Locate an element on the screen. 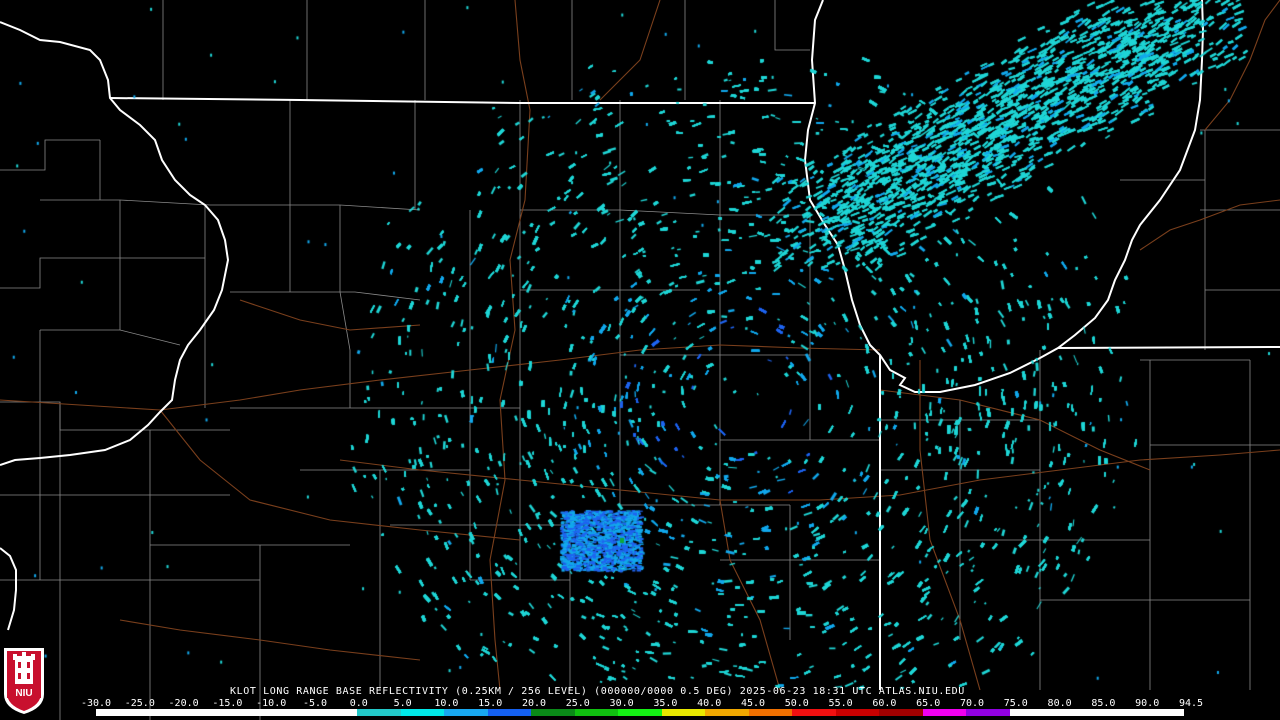 The width and height of the screenshot is (1280, 720). niu-logo: NIU is located at coordinates (24, 681).